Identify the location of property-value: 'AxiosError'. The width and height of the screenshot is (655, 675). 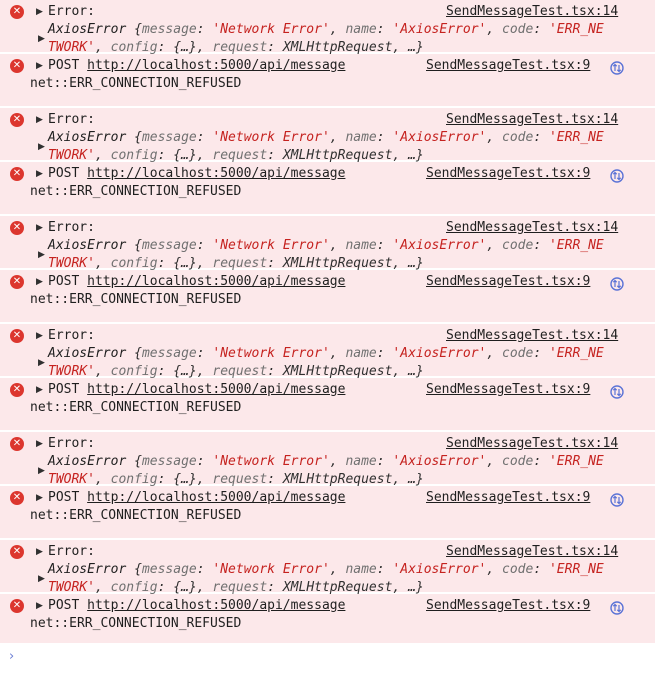
(439, 461).